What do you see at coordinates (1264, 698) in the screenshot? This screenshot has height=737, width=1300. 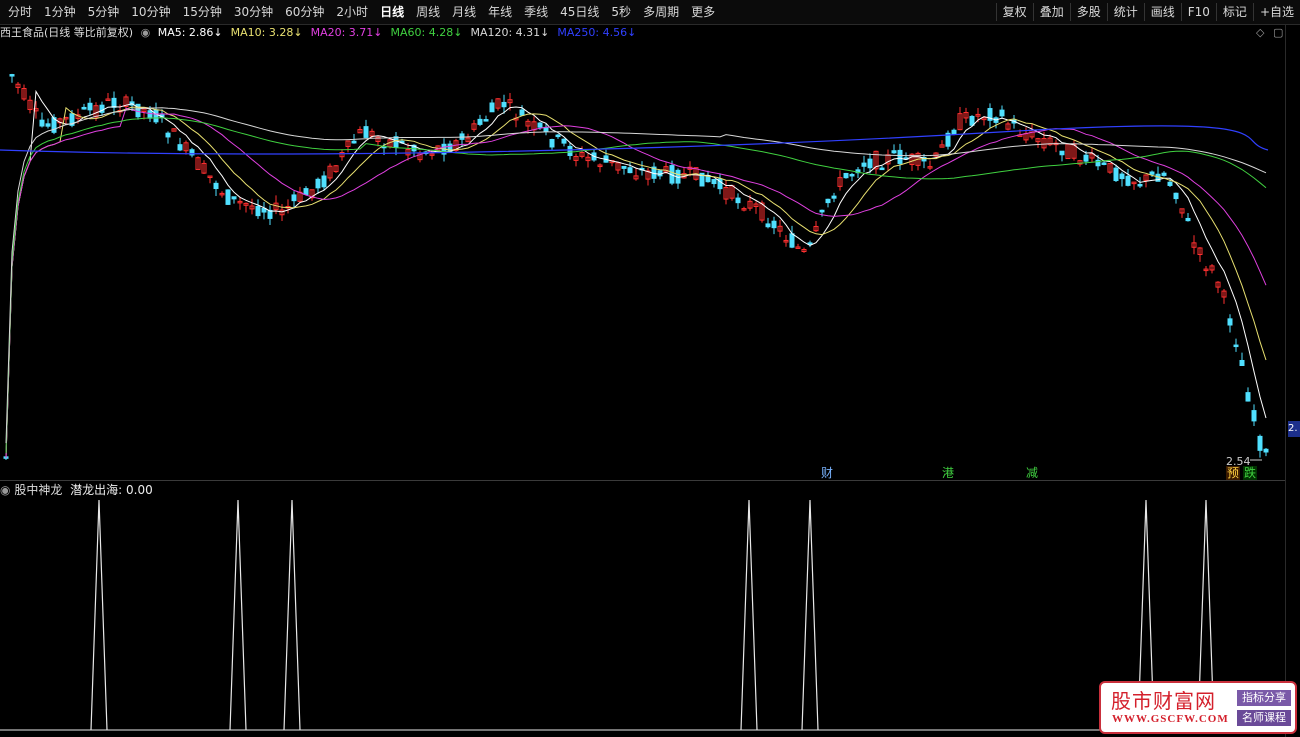 I see `watermark-tag-share: 指标分享` at bounding box center [1264, 698].